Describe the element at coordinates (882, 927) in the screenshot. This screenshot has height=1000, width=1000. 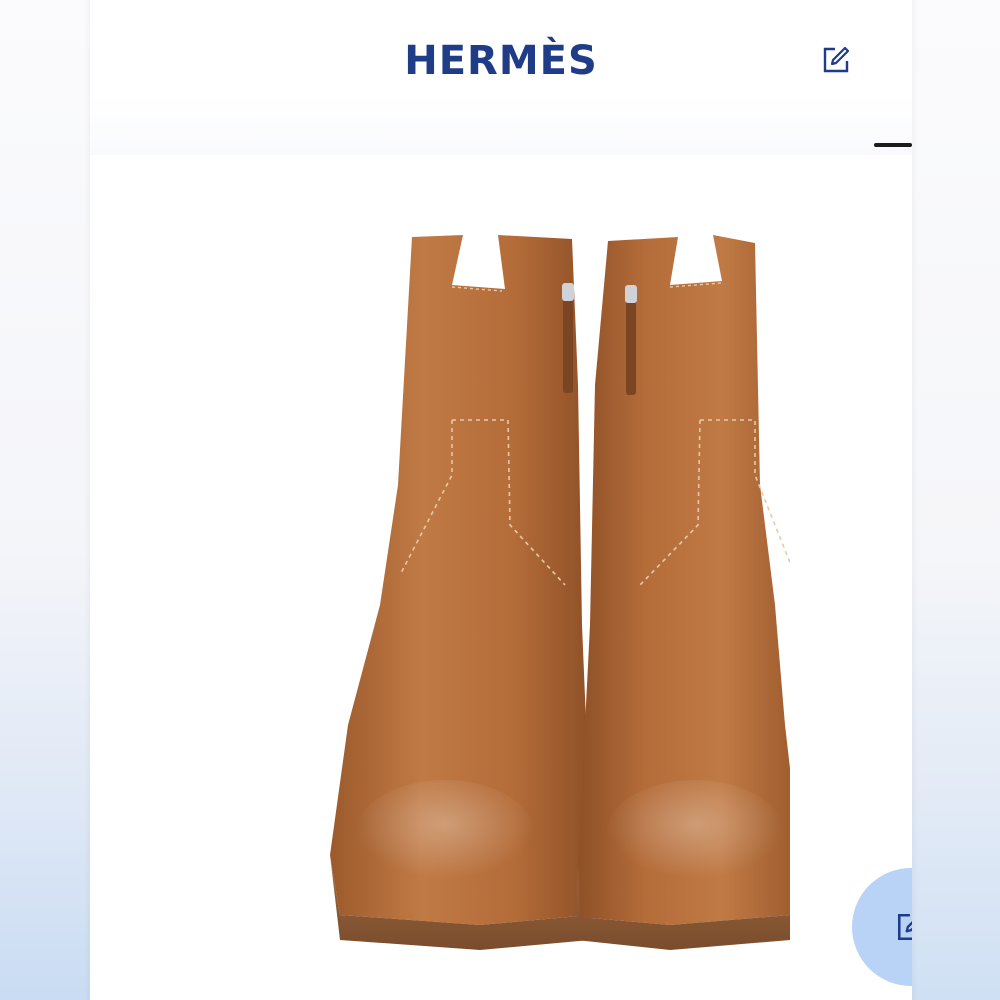
I see `floating-edit-button` at that location.